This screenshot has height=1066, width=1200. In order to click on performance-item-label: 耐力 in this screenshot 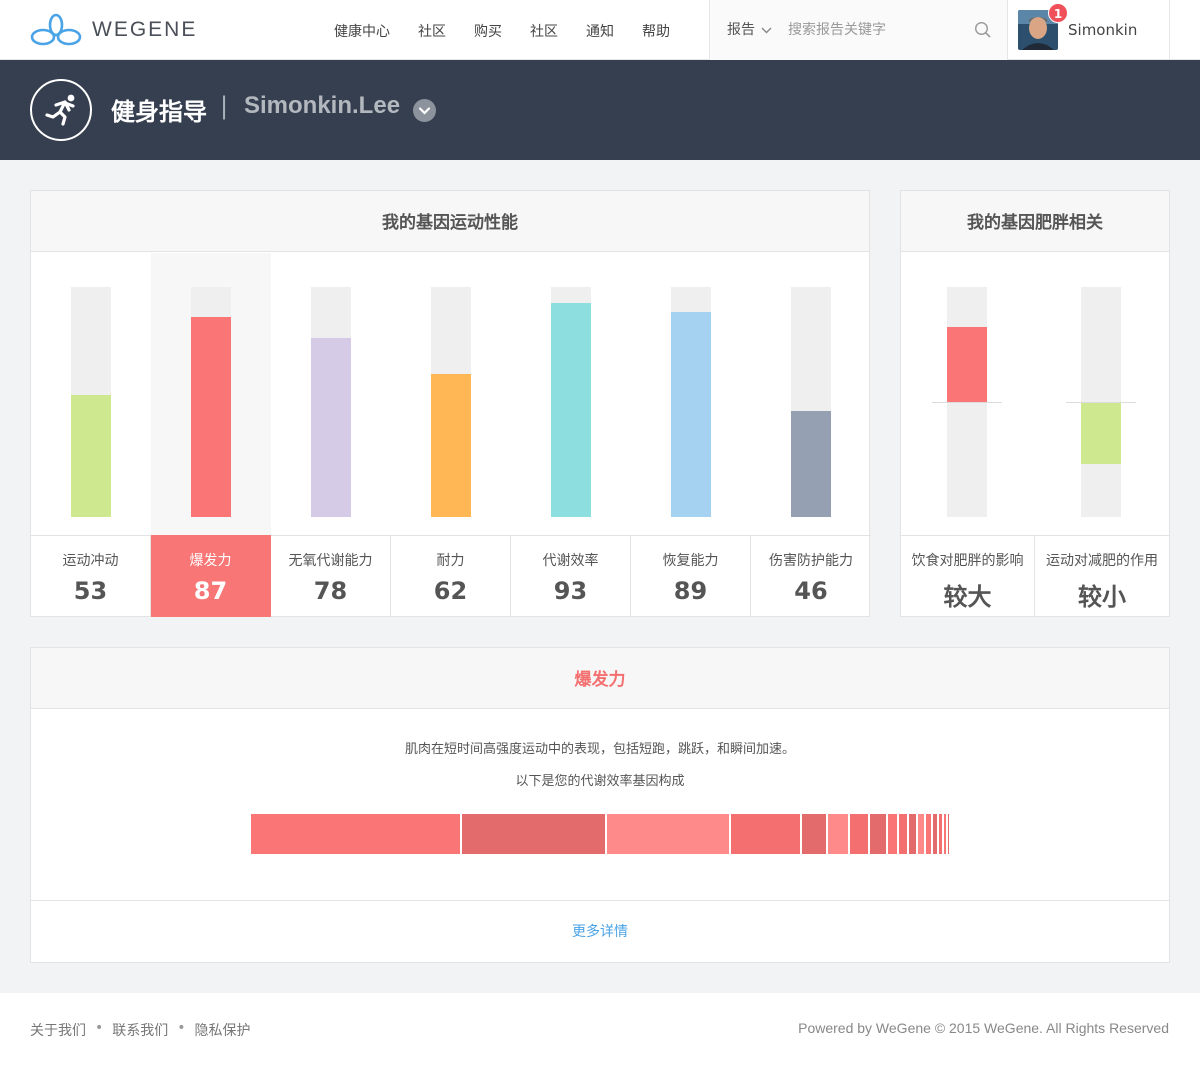, I will do `click(450, 561)`.